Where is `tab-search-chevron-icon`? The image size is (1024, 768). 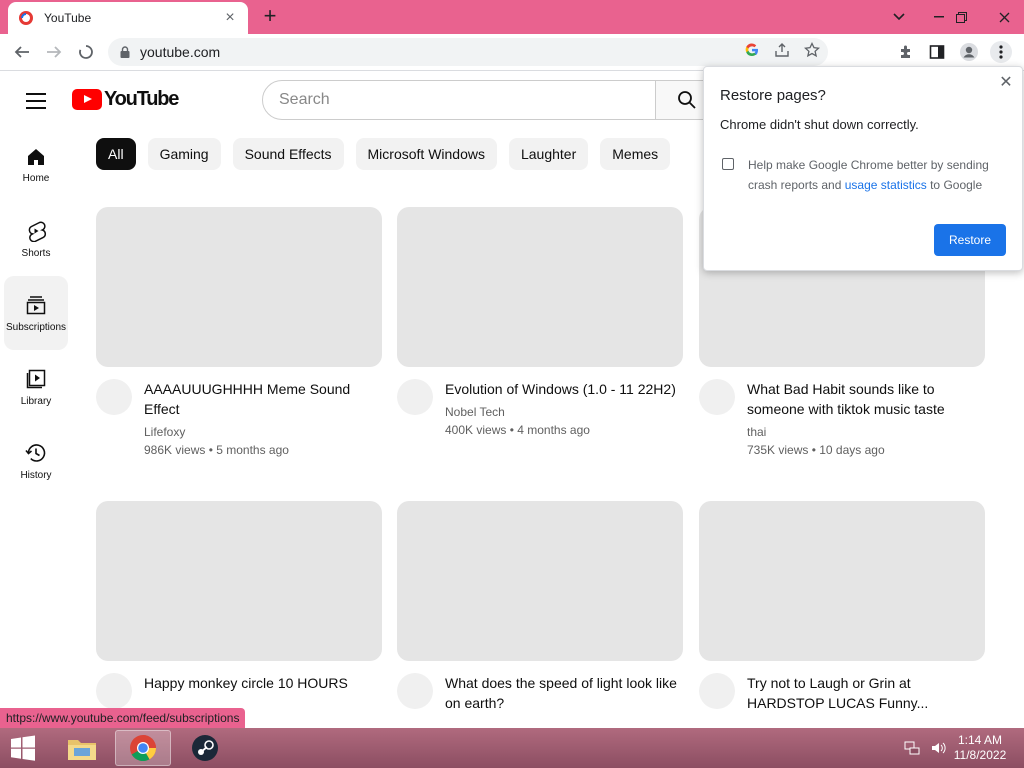
tab-search-chevron-icon is located at coordinates (899, 17).